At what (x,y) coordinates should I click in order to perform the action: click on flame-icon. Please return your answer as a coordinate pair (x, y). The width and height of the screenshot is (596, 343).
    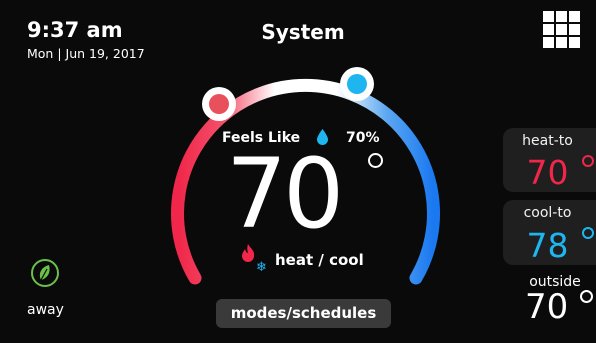
    Looking at the image, I should click on (248, 253).